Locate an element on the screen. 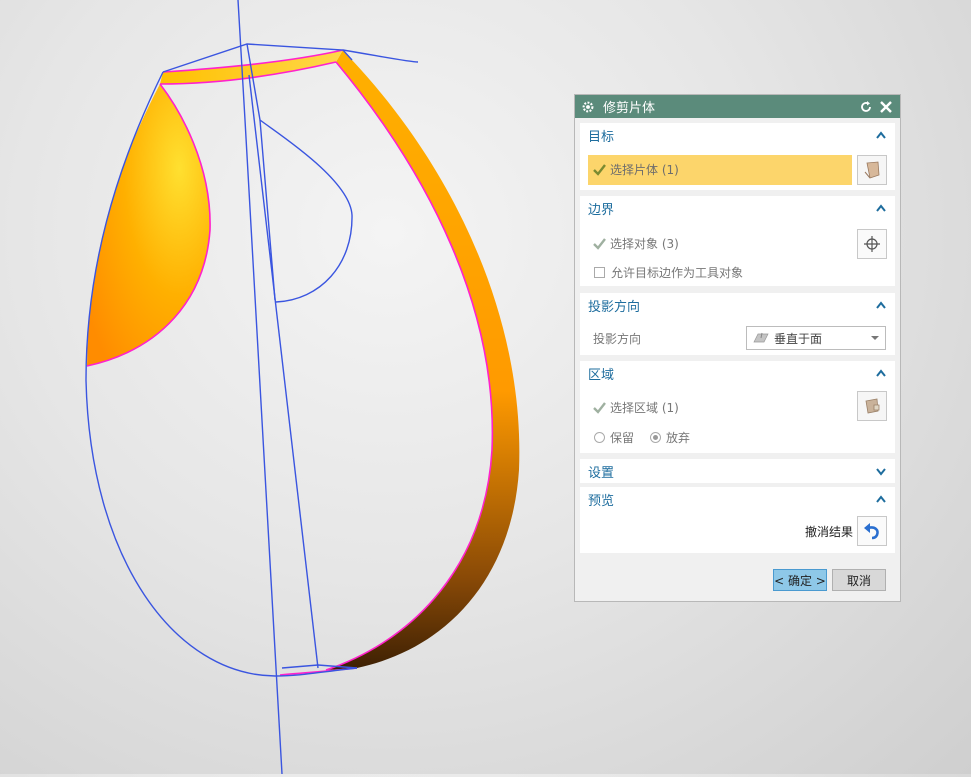 This screenshot has width=971, height=777. select-object-button is located at coordinates (872, 244).